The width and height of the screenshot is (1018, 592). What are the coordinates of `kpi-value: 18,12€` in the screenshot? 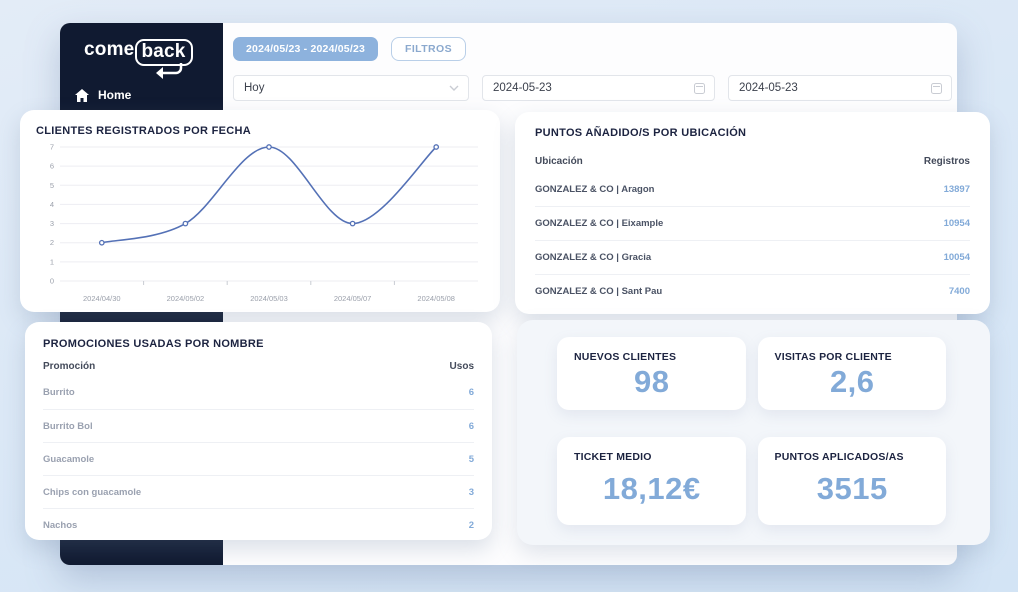 It's located at (651, 488).